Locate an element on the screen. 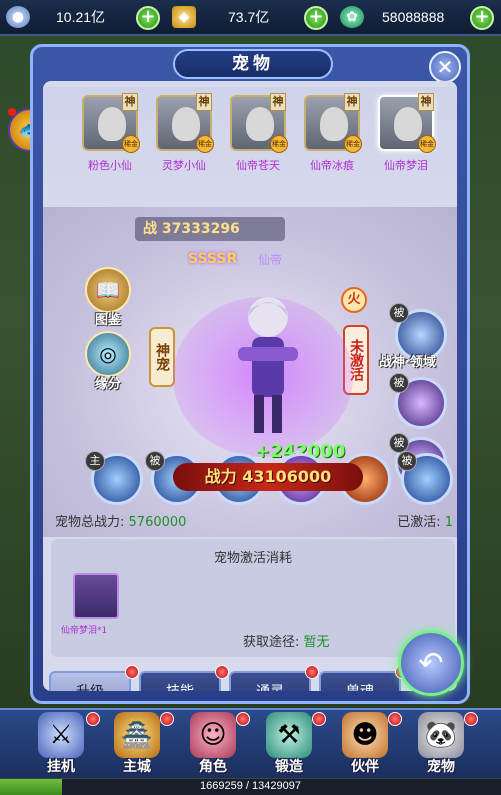 Image resolution: width=501 pixels, height=795 pixels. nav-forge: ⚒ 锻造 is located at coordinates (289, 744).